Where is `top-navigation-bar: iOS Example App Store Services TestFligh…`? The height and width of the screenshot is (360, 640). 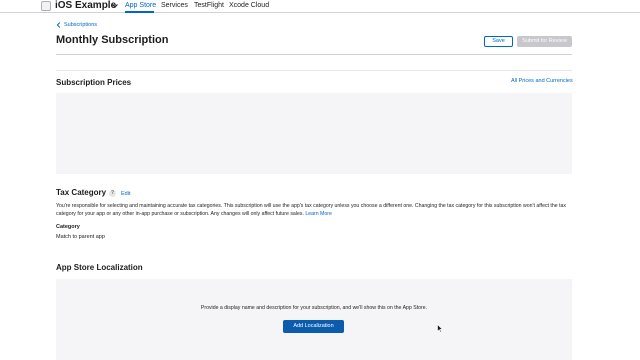 top-navigation-bar: iOS Example App Store Services TestFligh… is located at coordinates (320, 6).